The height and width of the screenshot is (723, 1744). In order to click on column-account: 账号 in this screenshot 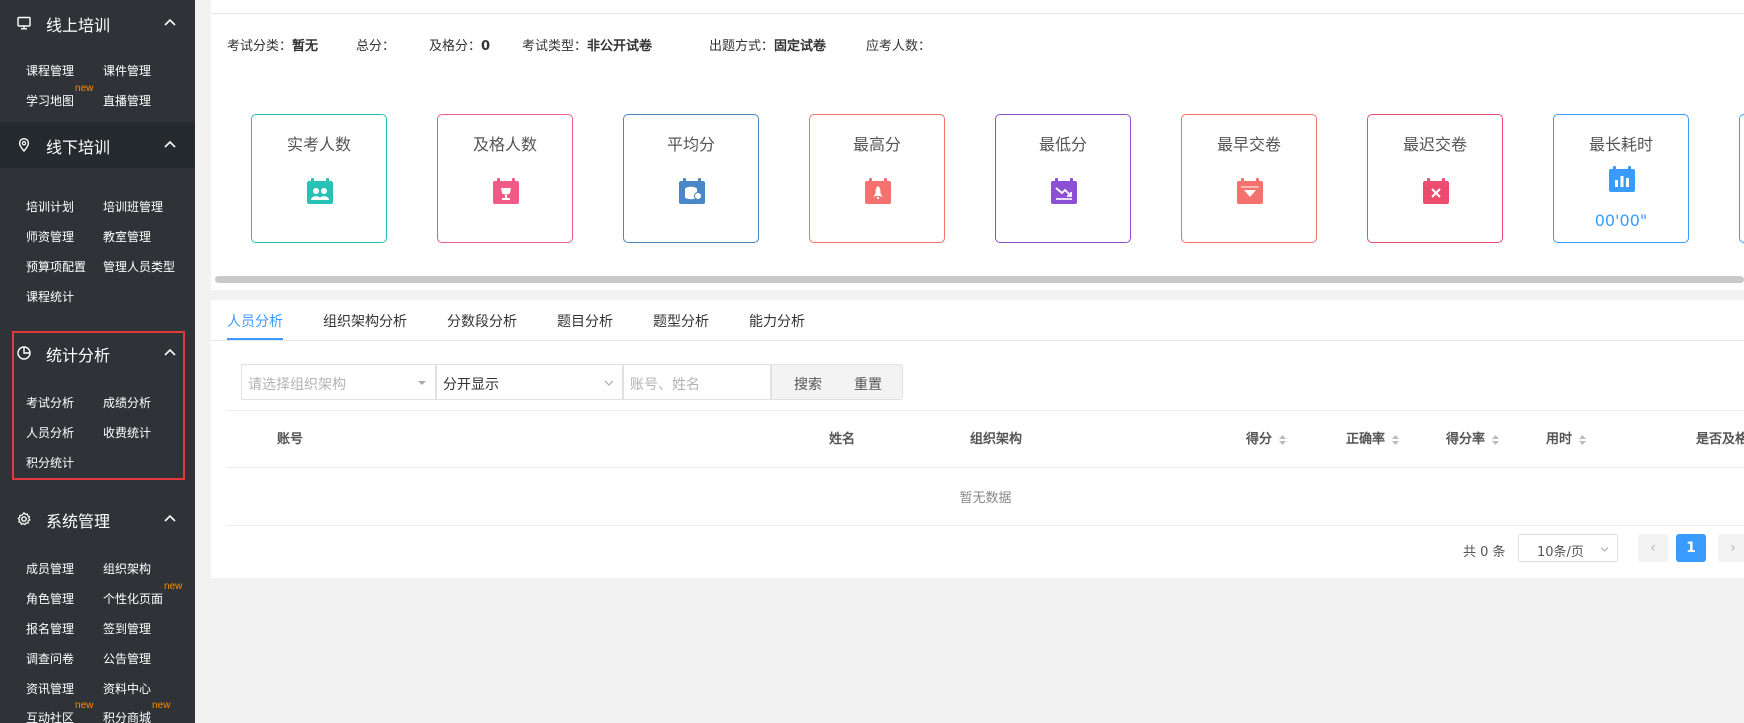, I will do `click(290, 439)`.